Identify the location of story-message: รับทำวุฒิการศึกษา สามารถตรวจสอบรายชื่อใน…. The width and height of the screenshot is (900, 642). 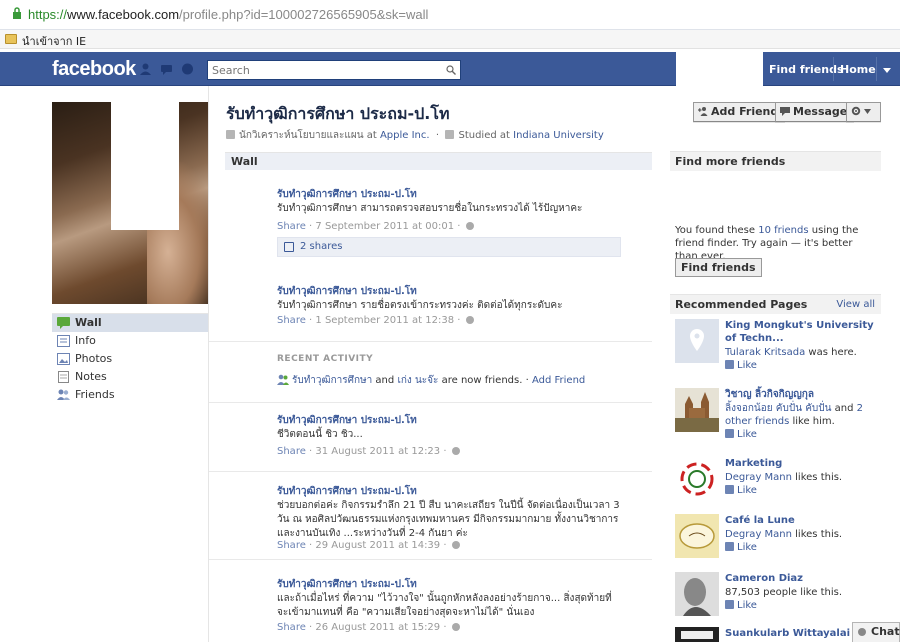
(430, 208).